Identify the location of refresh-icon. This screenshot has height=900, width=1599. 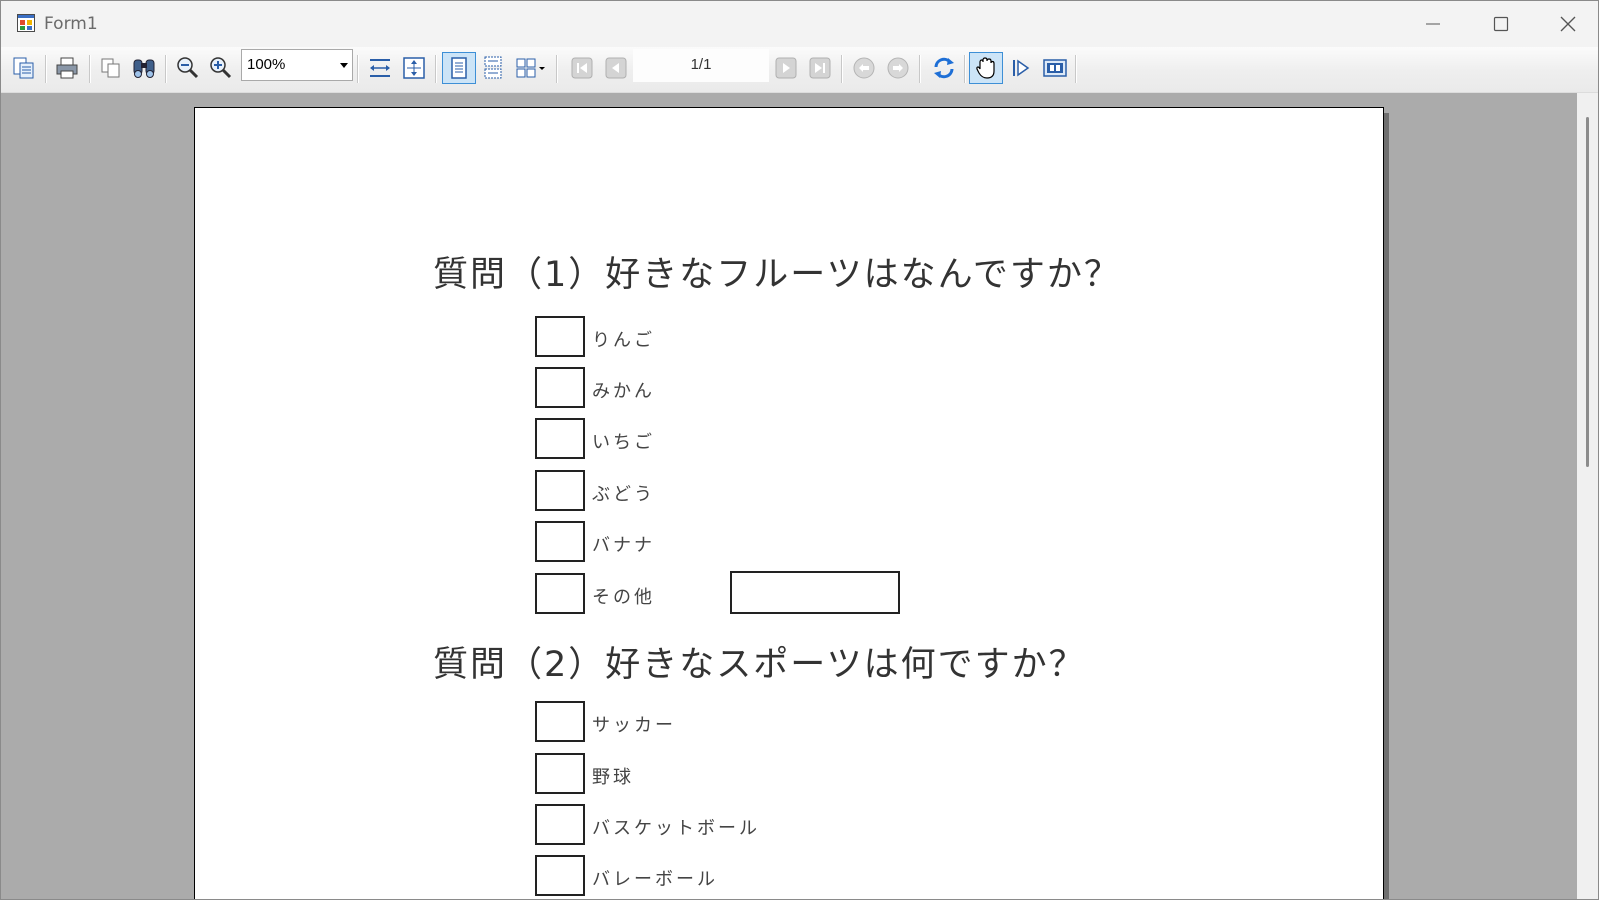
(944, 68).